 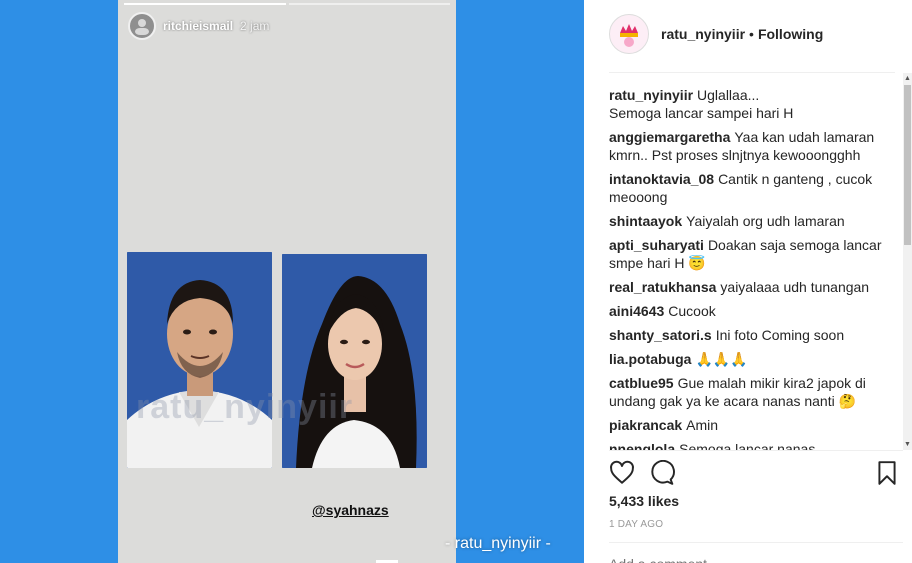 What do you see at coordinates (702, 425) in the screenshot?
I see `comment-text: Amin` at bounding box center [702, 425].